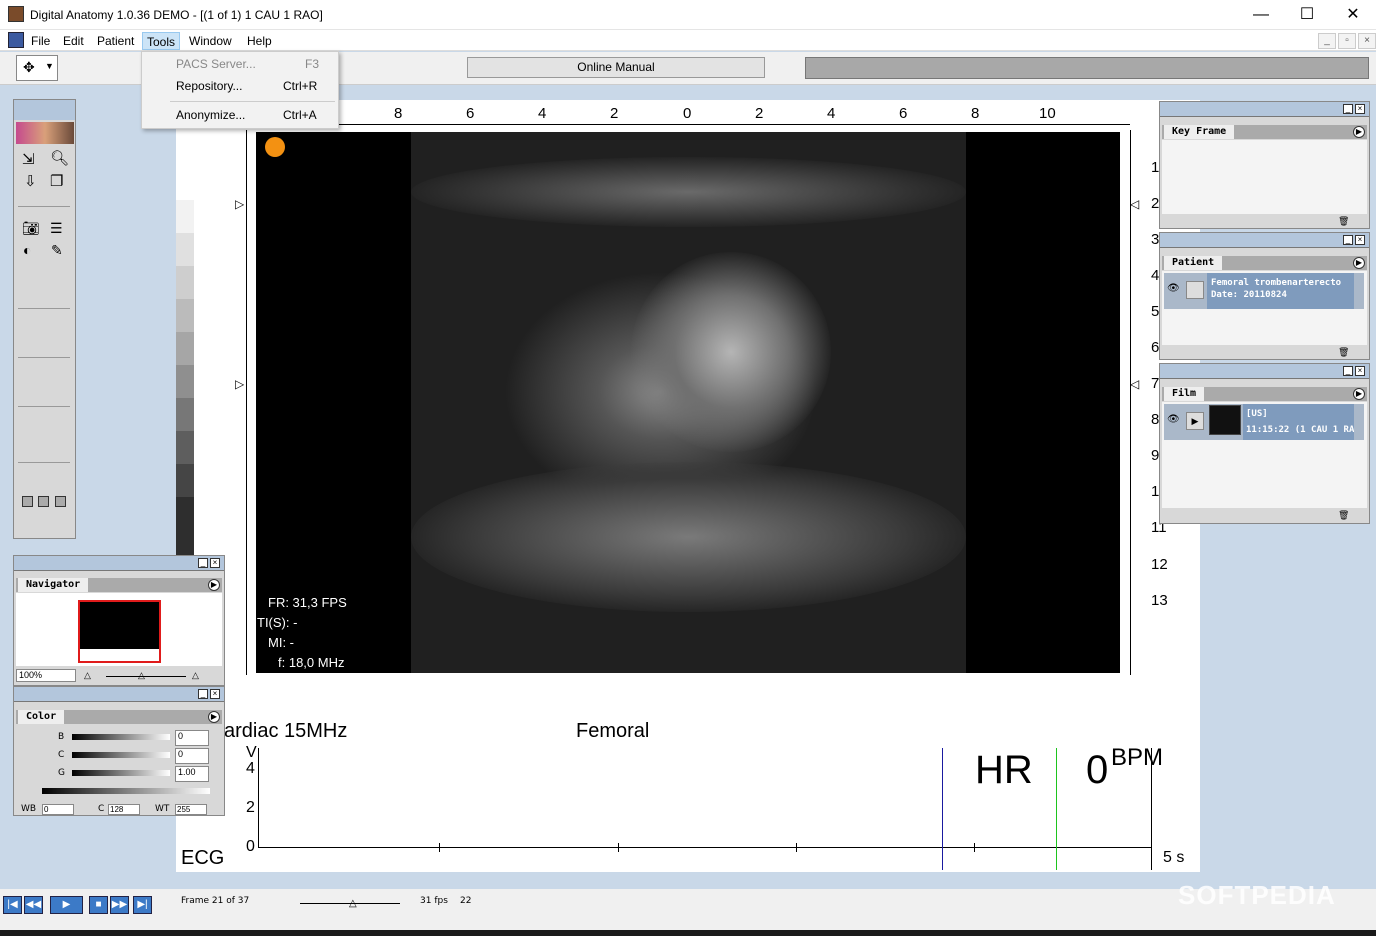  What do you see at coordinates (31, 228) in the screenshot?
I see `camera-icon: 📷︎` at bounding box center [31, 228].